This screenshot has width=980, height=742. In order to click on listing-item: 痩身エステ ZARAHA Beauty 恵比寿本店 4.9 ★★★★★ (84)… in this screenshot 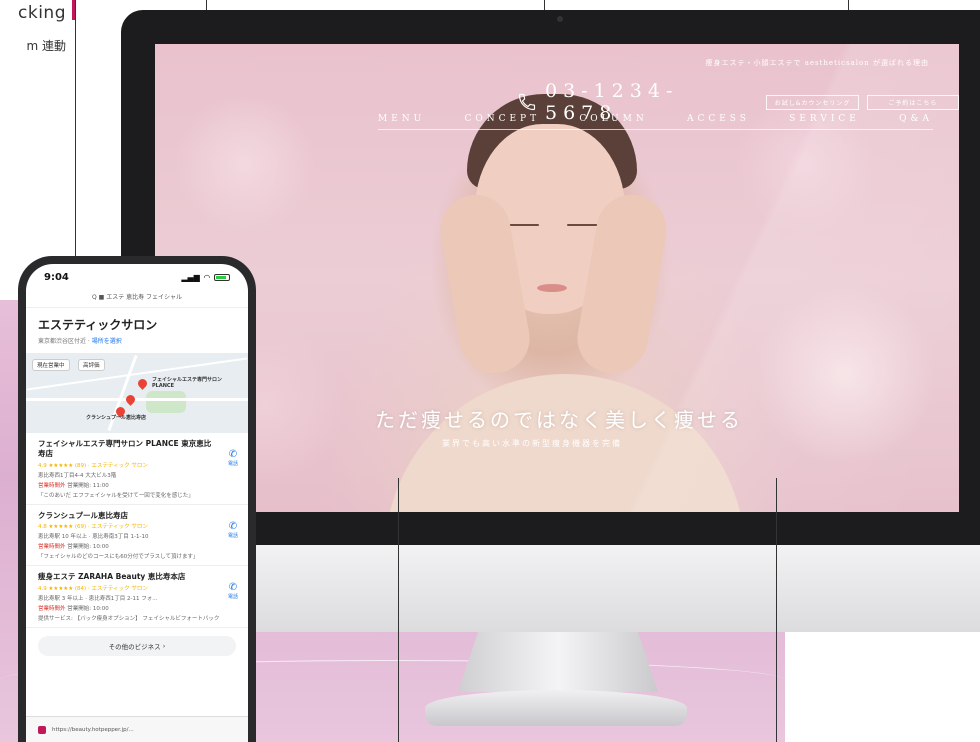, I will do `click(137, 597)`.